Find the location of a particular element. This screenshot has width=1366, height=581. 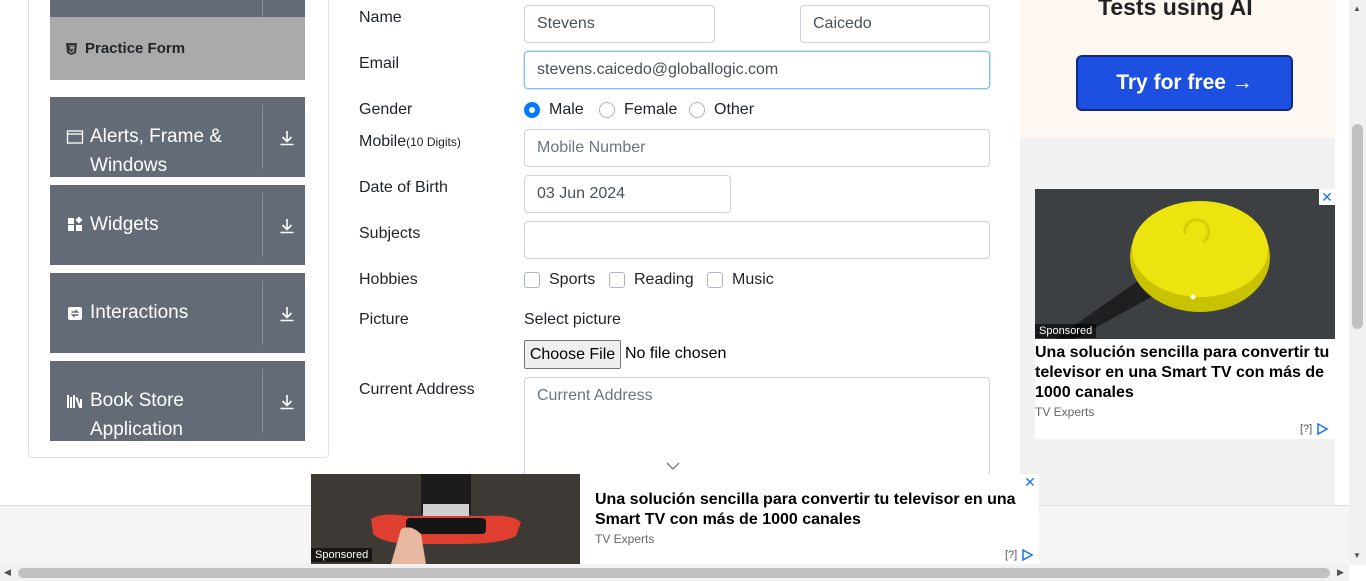

gender-radio-female: Female is located at coordinates (638, 110).